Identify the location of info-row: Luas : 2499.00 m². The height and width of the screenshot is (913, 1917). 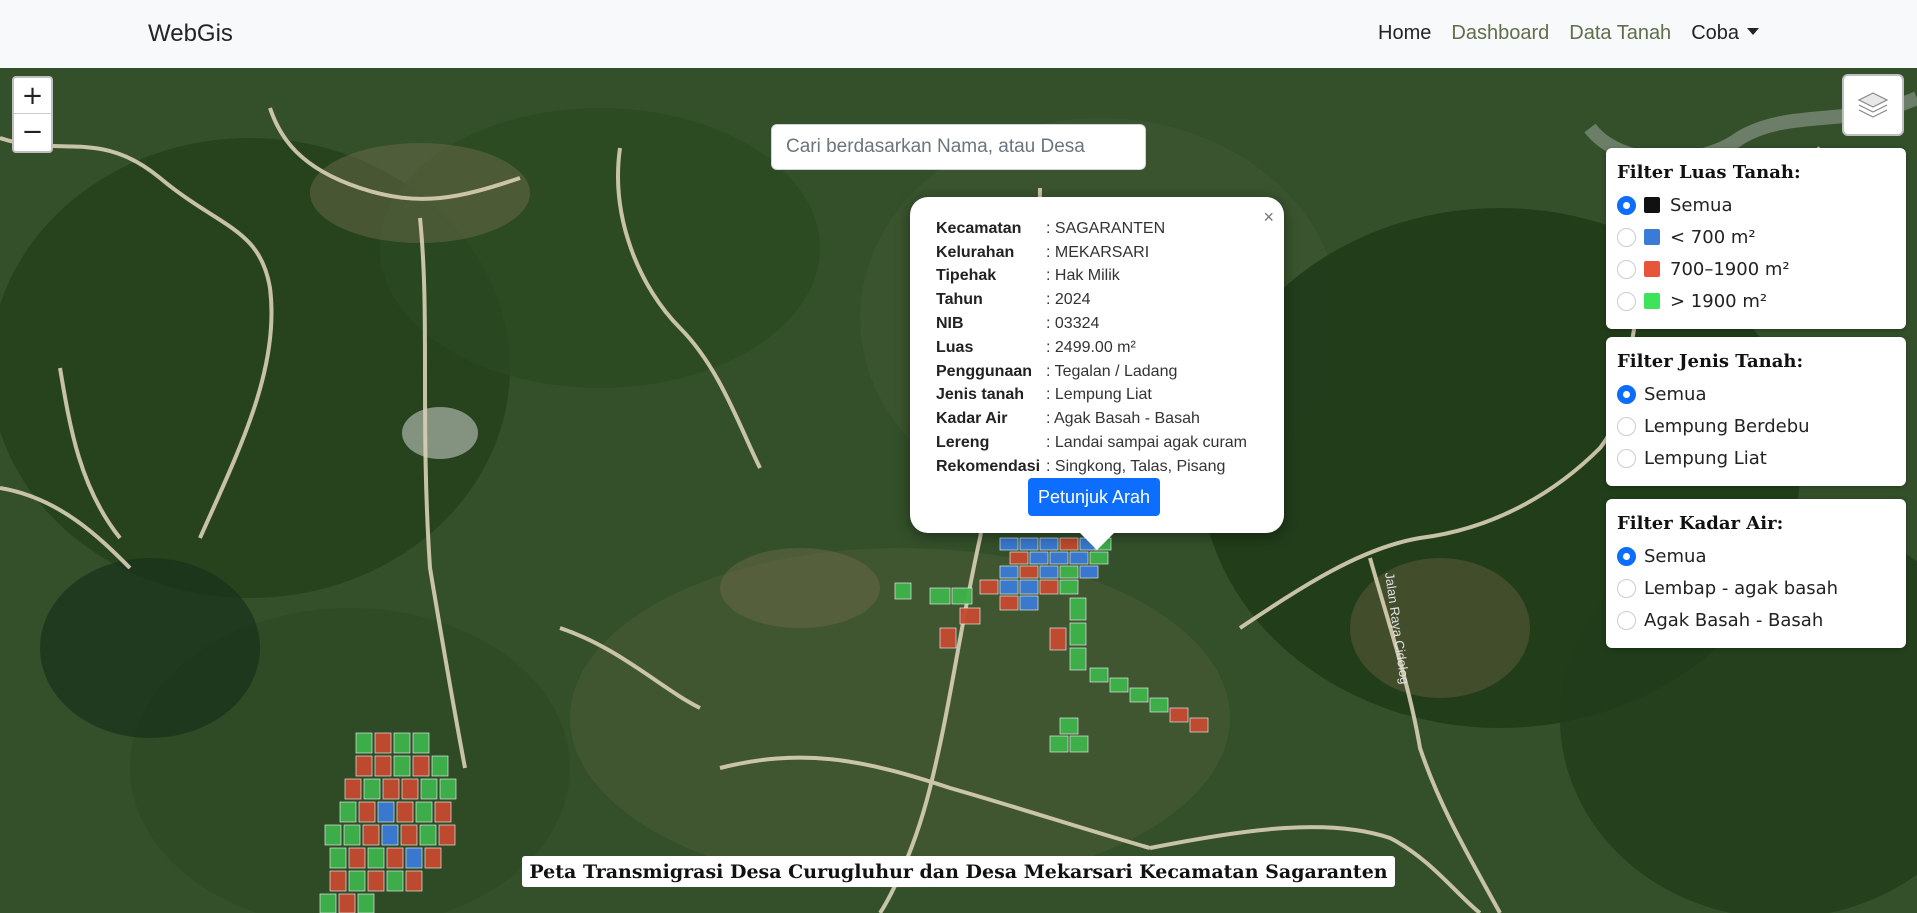
(1091, 348).